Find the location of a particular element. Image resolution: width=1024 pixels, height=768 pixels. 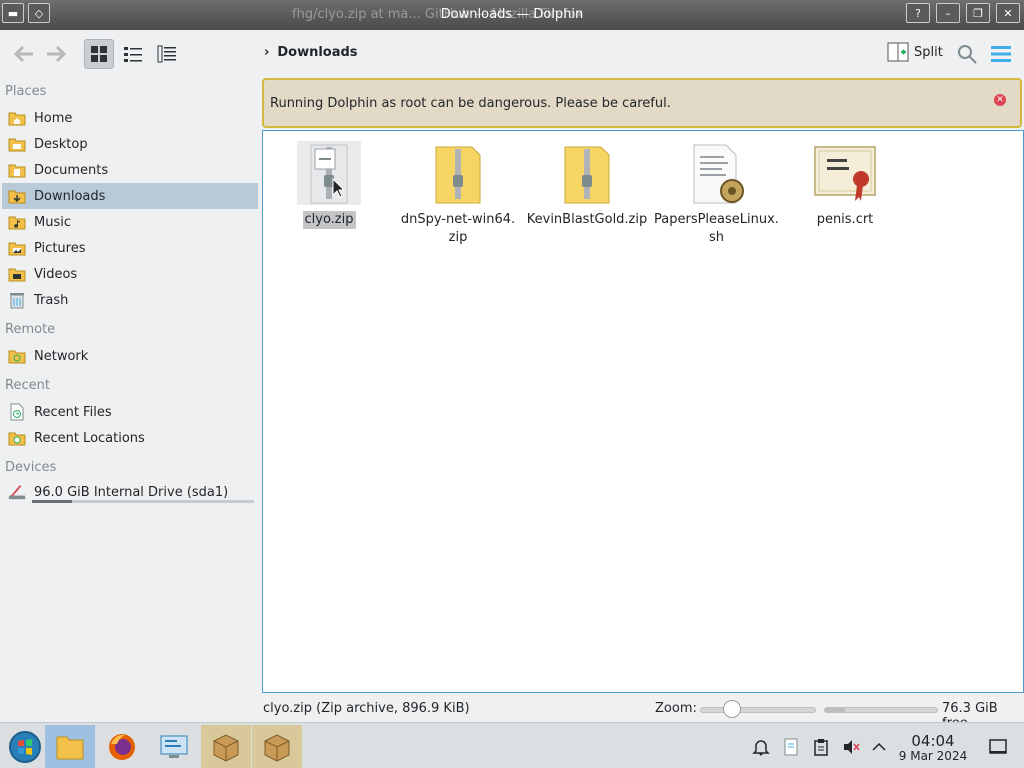

task-firefox is located at coordinates (122, 746).